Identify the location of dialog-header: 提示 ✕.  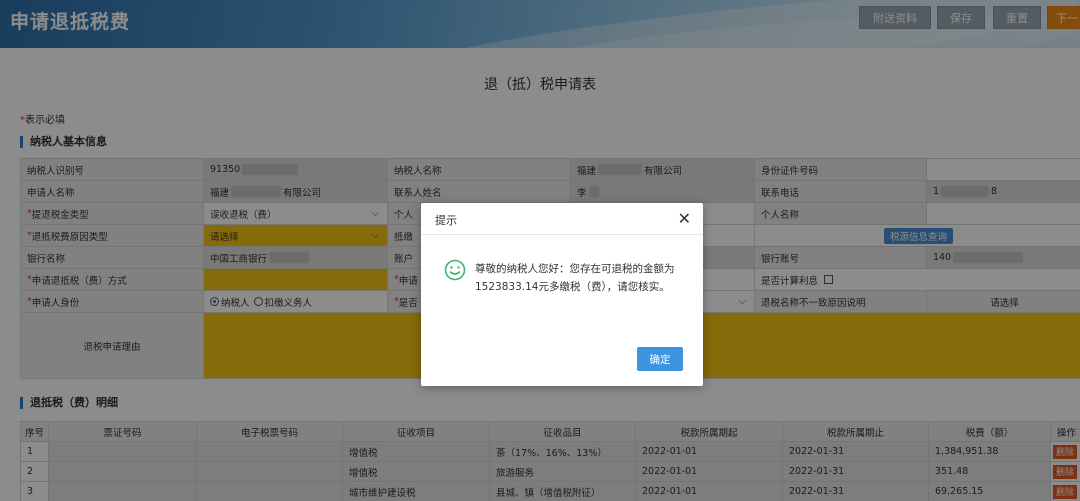
(562, 219).